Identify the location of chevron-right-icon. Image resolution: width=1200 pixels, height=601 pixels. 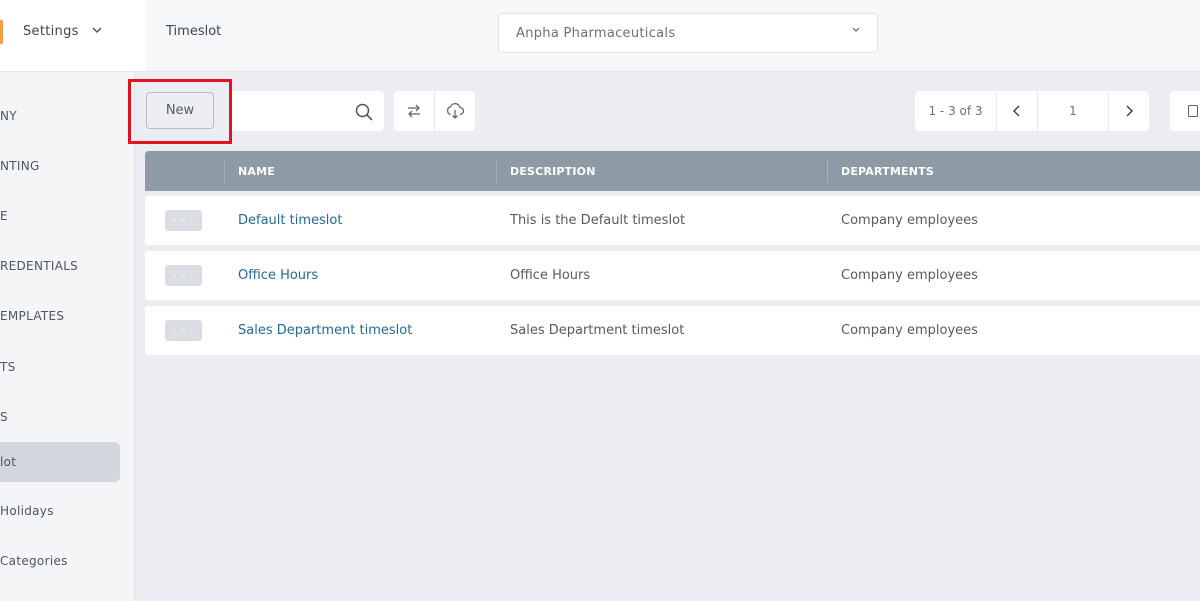
(1129, 111).